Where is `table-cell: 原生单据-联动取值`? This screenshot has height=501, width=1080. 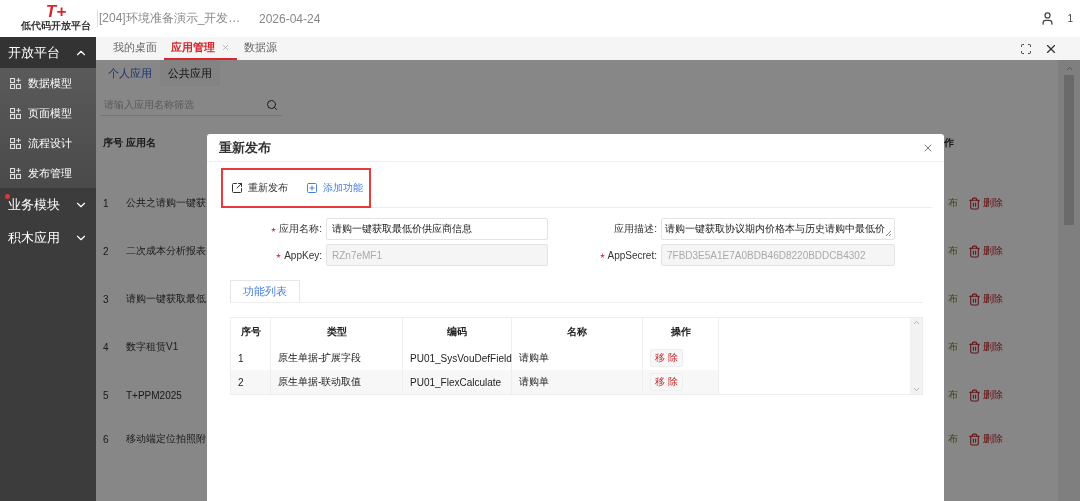 table-cell: 原生单据-联动取值 is located at coordinates (337, 382).